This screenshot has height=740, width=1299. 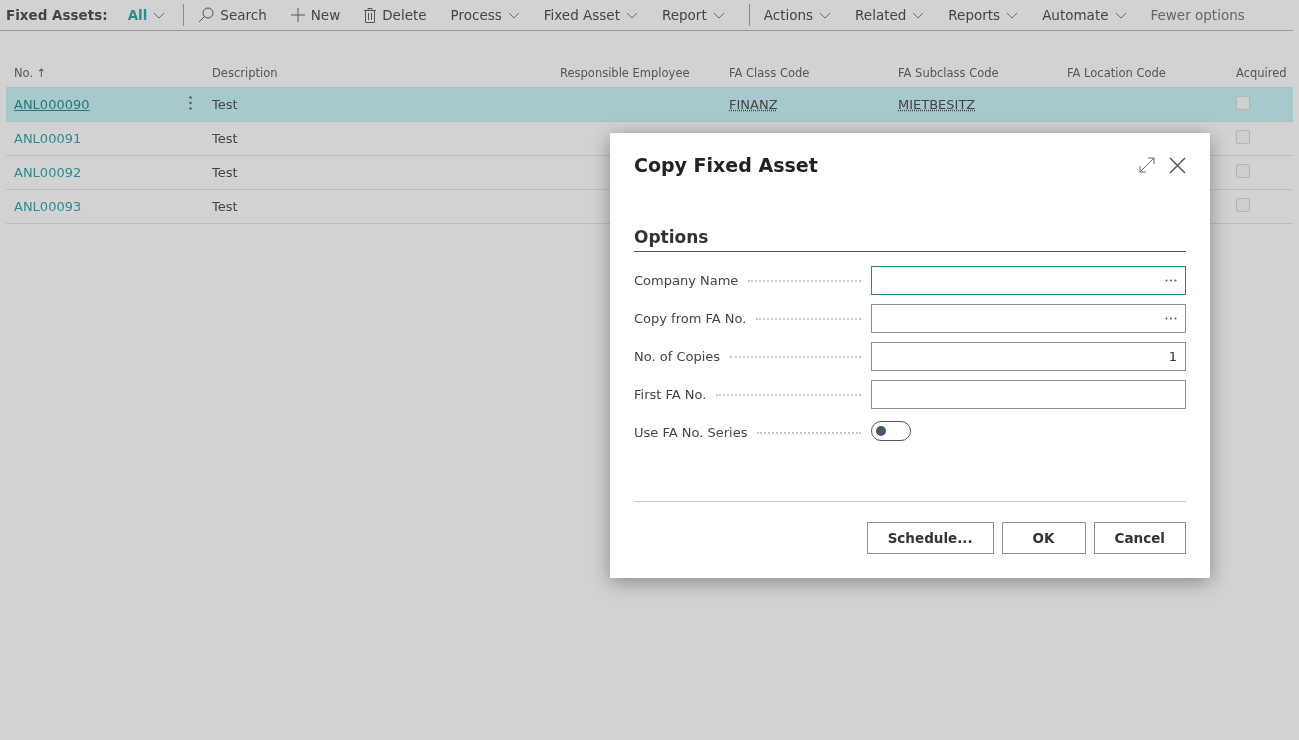 I want to click on column-header: Acquired, so click(x=1261, y=73).